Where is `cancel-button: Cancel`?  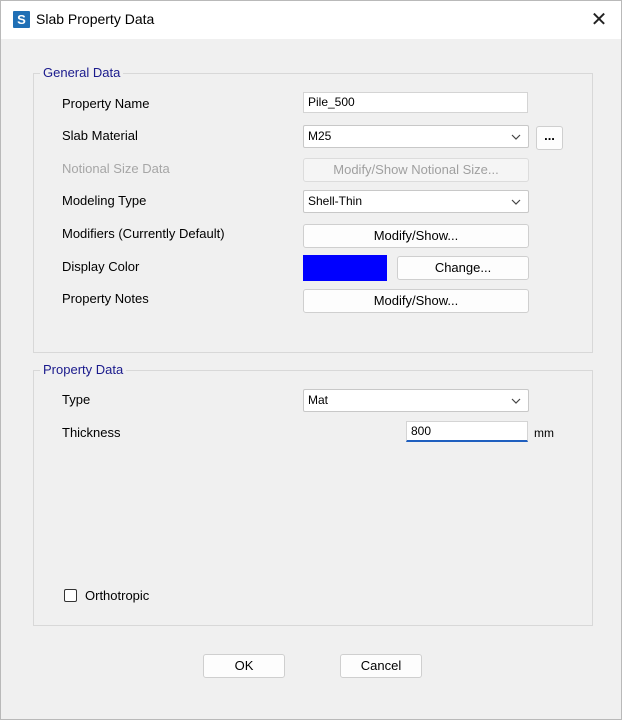
cancel-button: Cancel is located at coordinates (381, 666).